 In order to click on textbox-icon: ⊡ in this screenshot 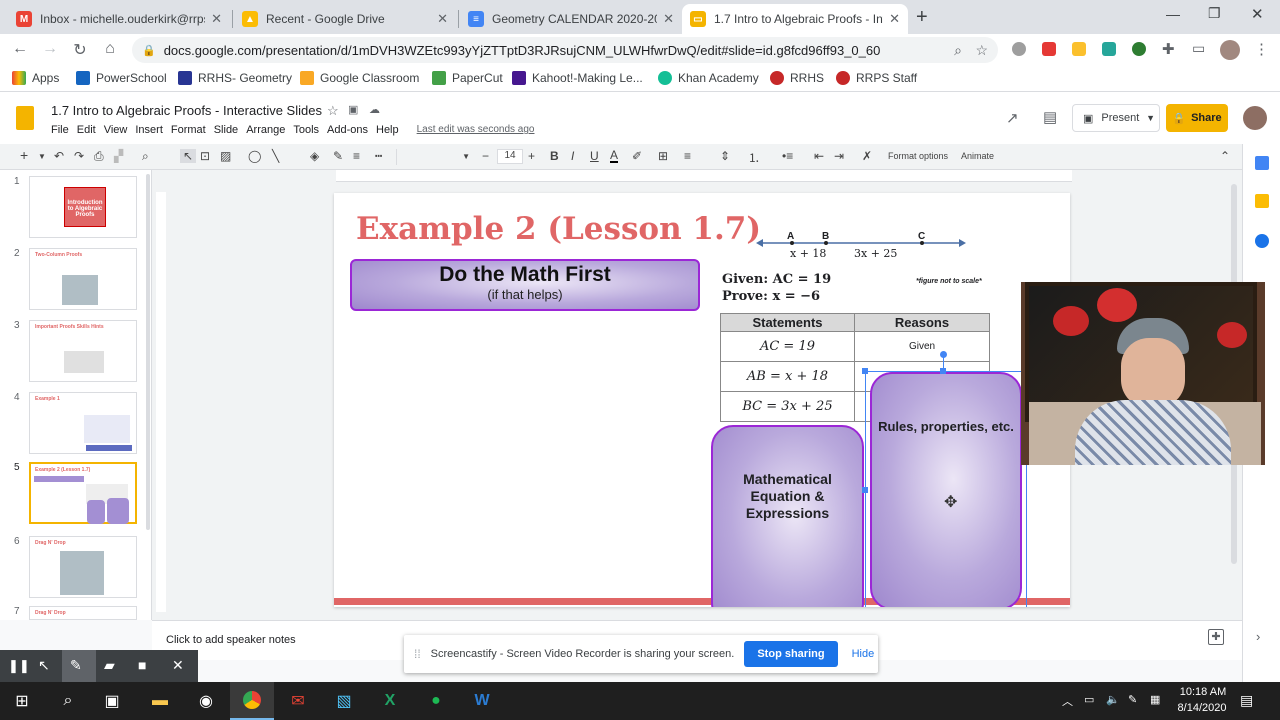, I will do `click(205, 156)`.